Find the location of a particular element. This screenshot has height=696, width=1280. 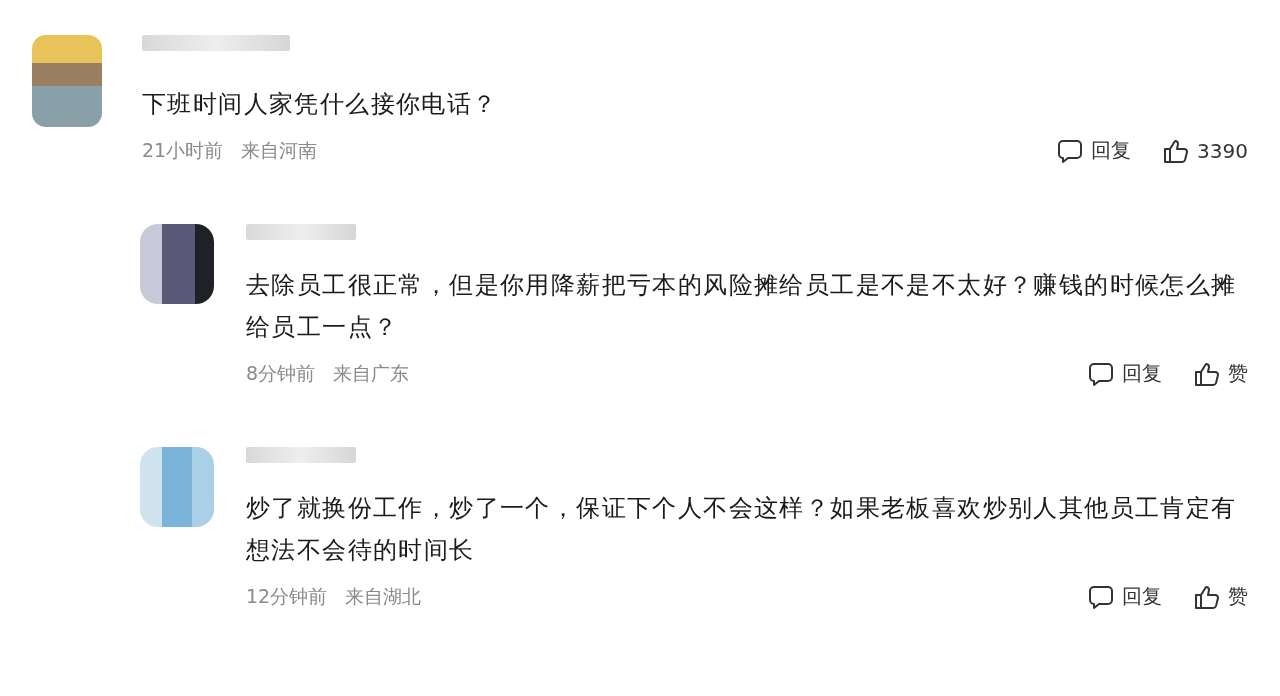

comment-location: 来自广东 is located at coordinates (371, 373).